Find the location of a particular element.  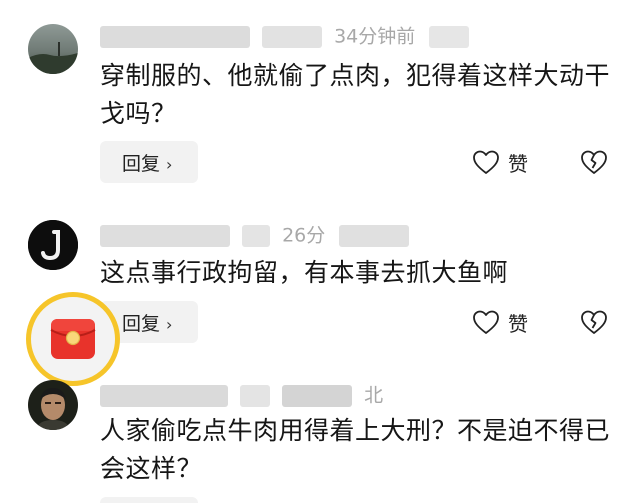

comment-meta: 北 is located at coordinates (241, 395).